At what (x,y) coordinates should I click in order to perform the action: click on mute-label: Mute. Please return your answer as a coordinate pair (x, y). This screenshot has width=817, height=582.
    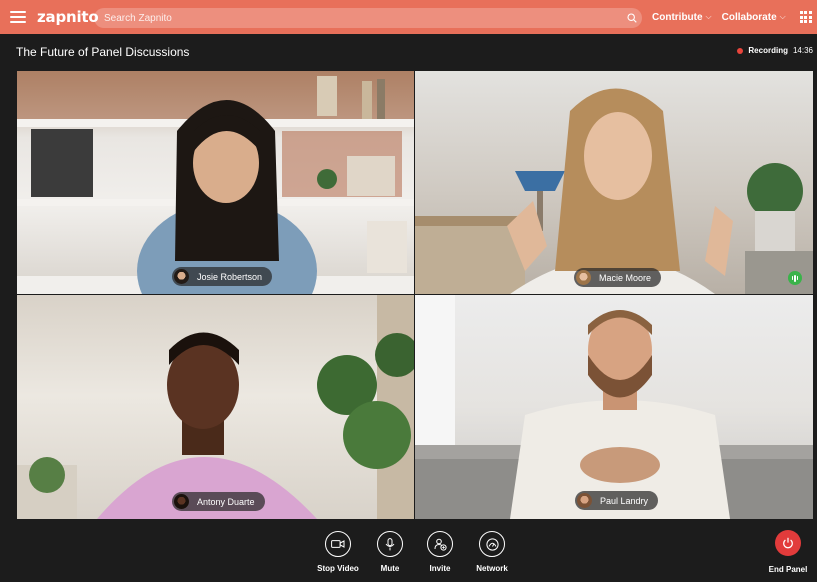
    Looking at the image, I should click on (390, 568).